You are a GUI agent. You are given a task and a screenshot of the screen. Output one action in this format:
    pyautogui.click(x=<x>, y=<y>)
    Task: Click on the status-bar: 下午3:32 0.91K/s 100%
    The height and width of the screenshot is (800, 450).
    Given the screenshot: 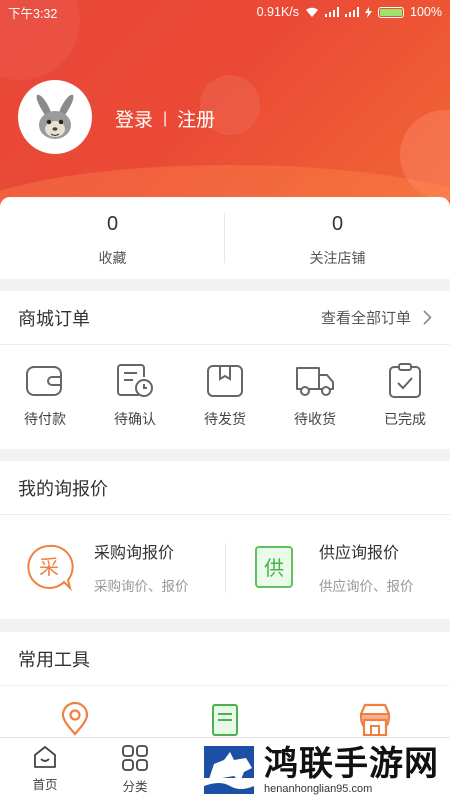 What is the action you would take?
    pyautogui.click(x=225, y=12)
    